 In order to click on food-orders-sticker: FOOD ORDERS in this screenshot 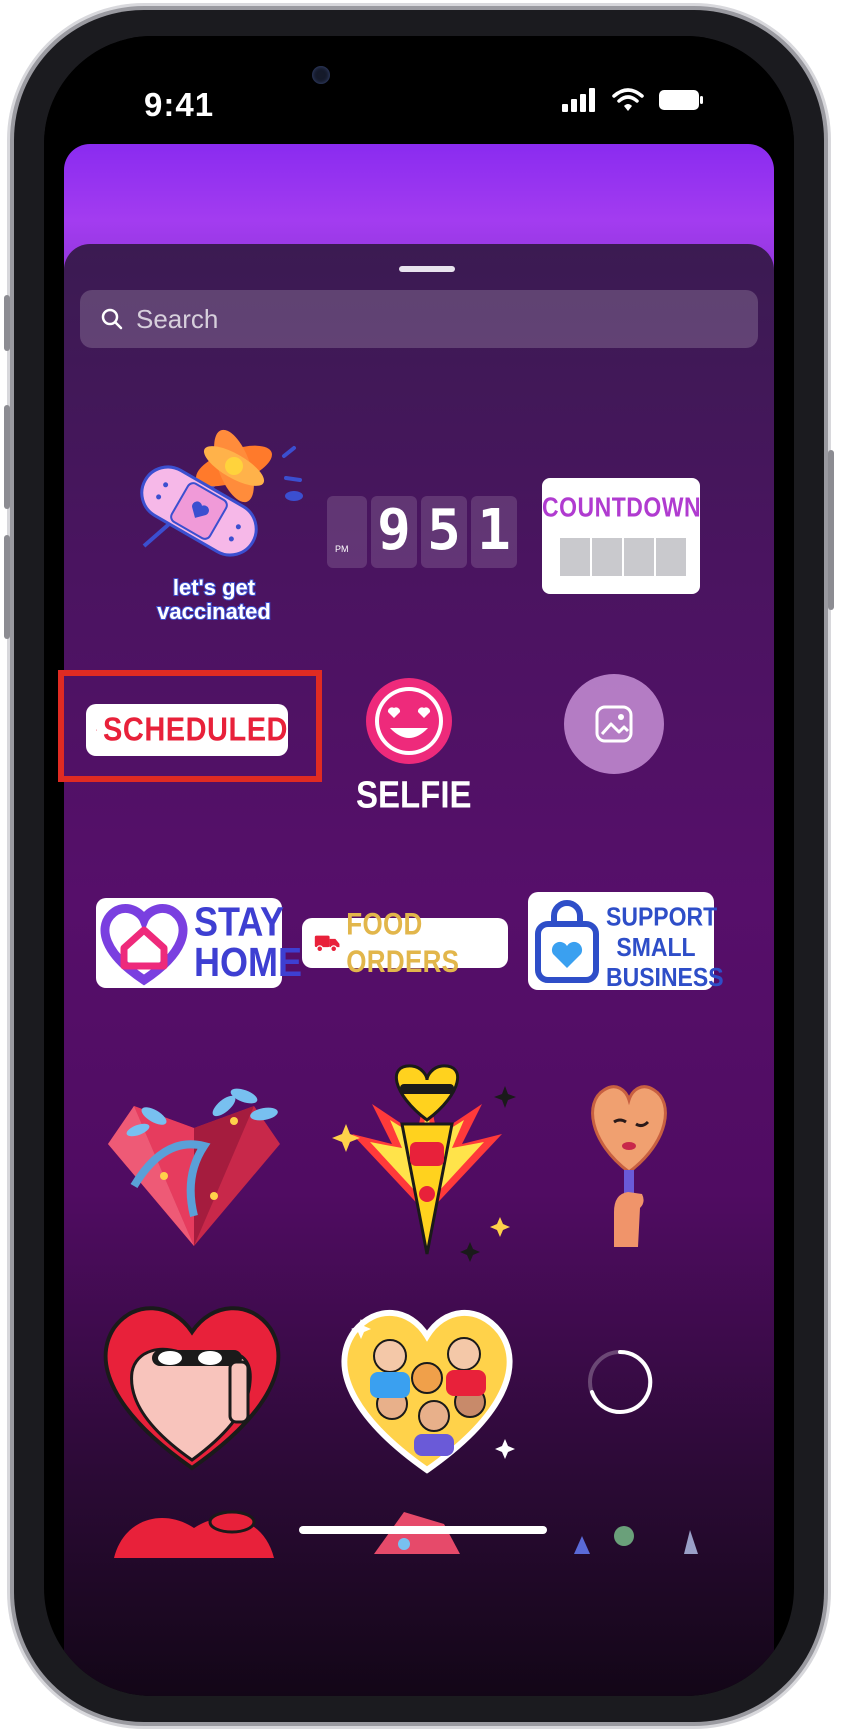, I will do `click(405, 942)`.